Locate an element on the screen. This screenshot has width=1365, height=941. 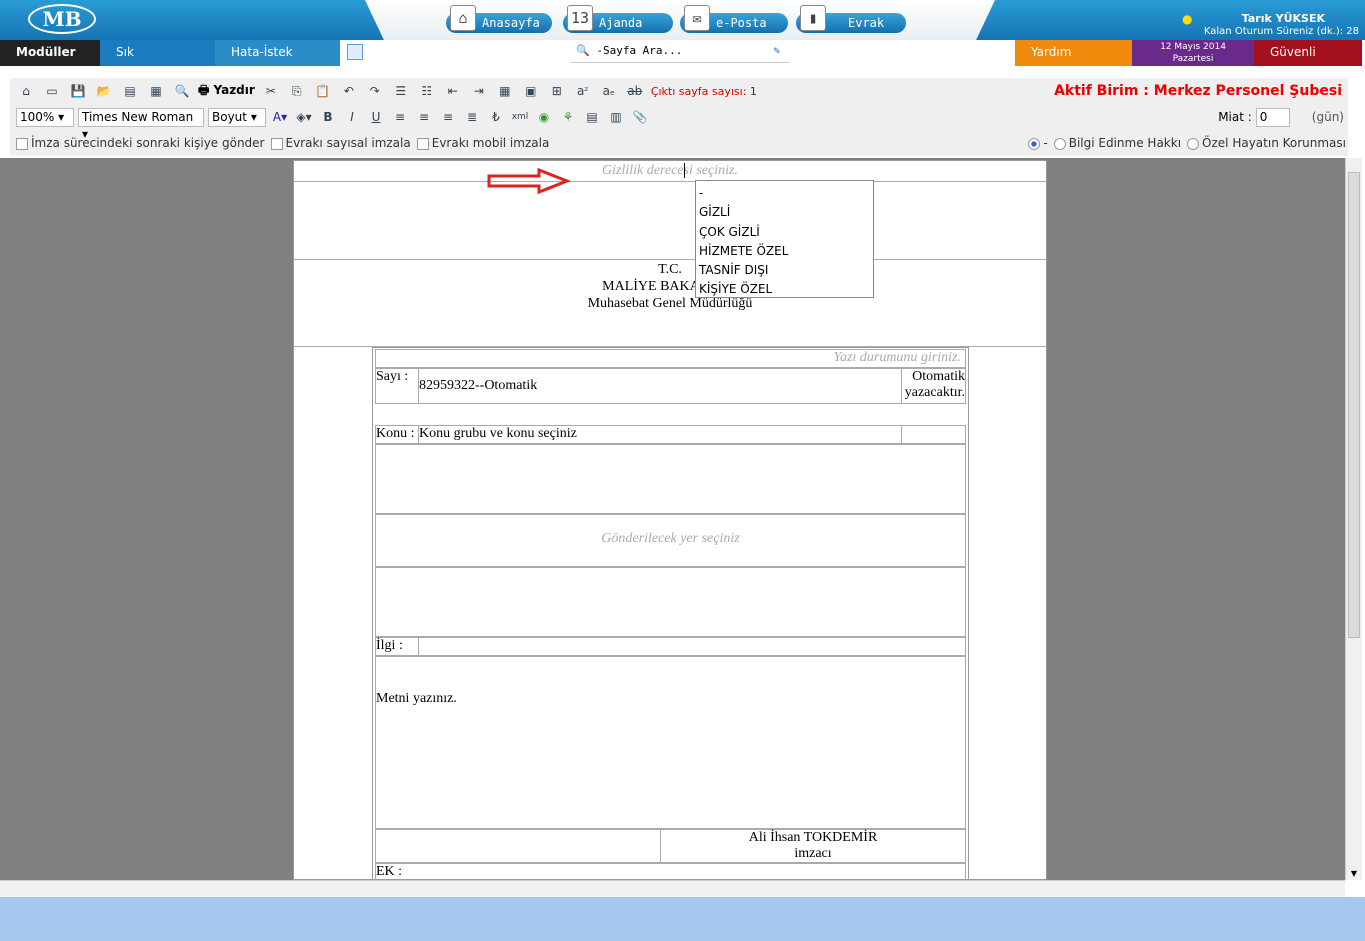
dropdown-option: ÇOK GİZLİ is located at coordinates (784, 232).